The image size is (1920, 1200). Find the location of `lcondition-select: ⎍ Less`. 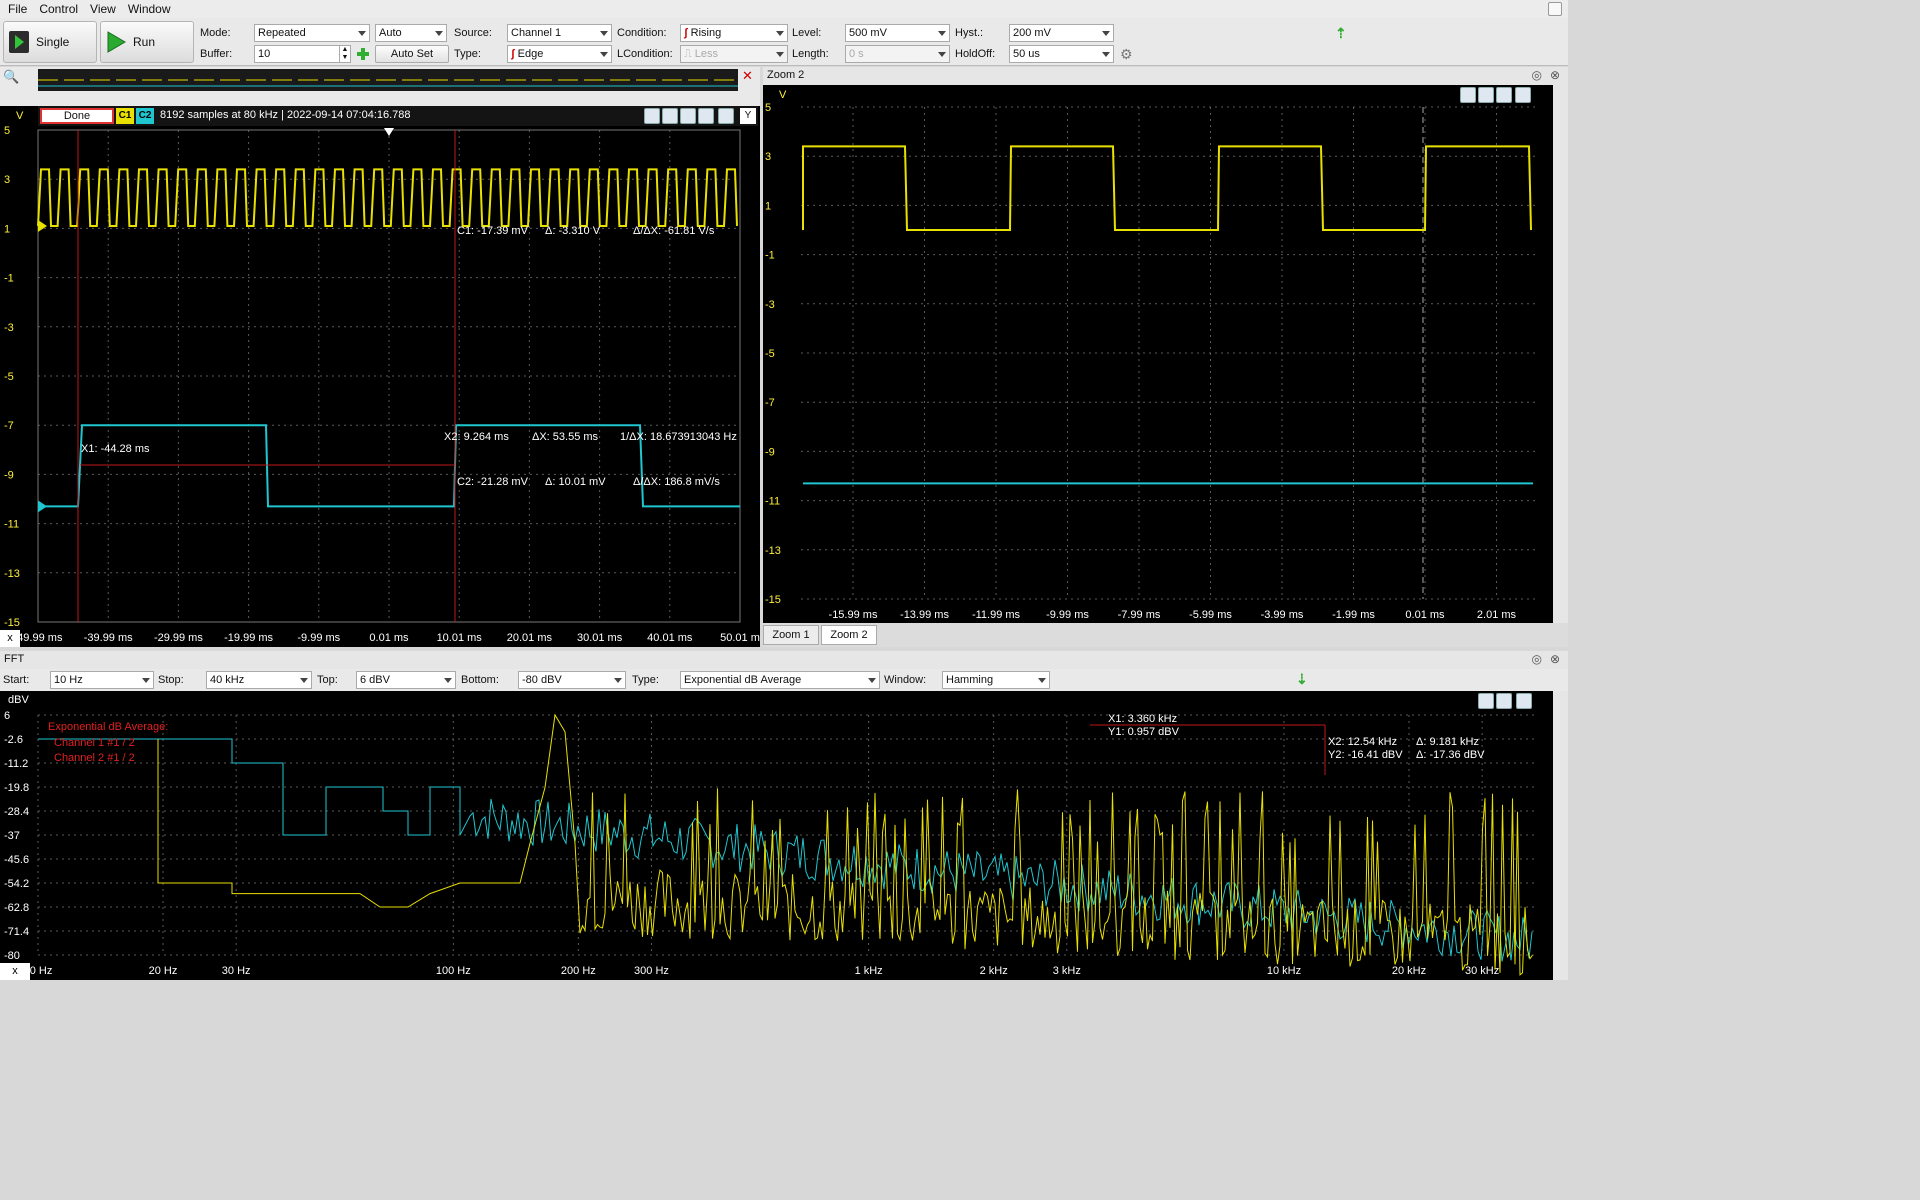

lcondition-select: ⎍ Less is located at coordinates (734, 54).